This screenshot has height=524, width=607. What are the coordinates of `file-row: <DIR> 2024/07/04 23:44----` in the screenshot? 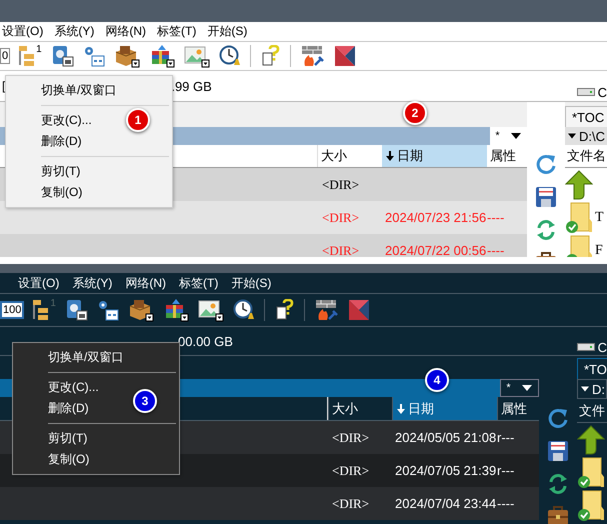 It's located at (269, 503).